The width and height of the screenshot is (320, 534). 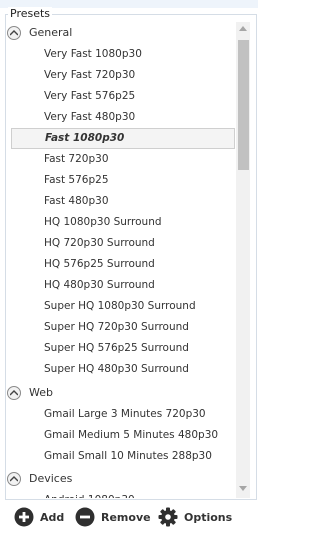 I want to click on preset-item: Very Fast 480p30, so click(x=89, y=117).